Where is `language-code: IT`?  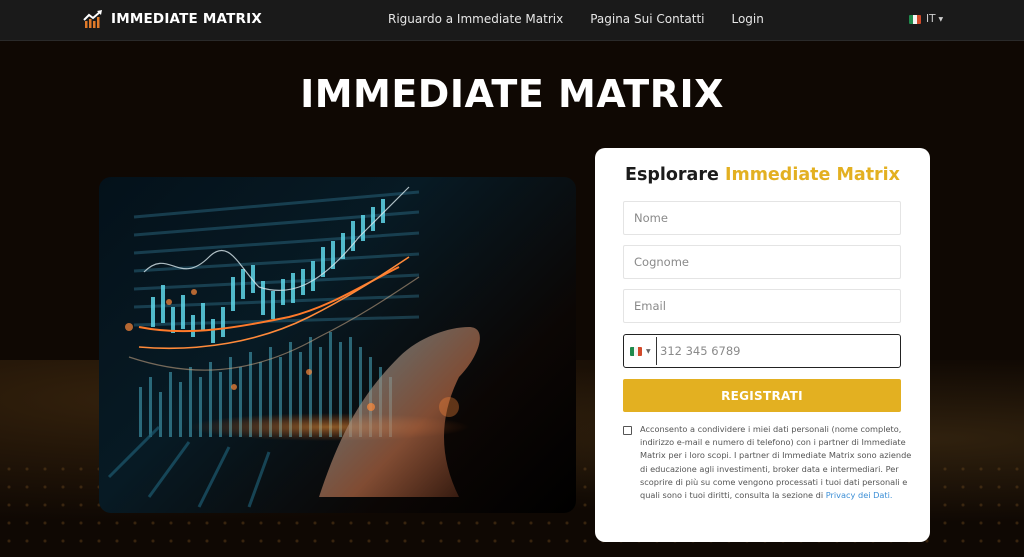
language-code: IT is located at coordinates (931, 19).